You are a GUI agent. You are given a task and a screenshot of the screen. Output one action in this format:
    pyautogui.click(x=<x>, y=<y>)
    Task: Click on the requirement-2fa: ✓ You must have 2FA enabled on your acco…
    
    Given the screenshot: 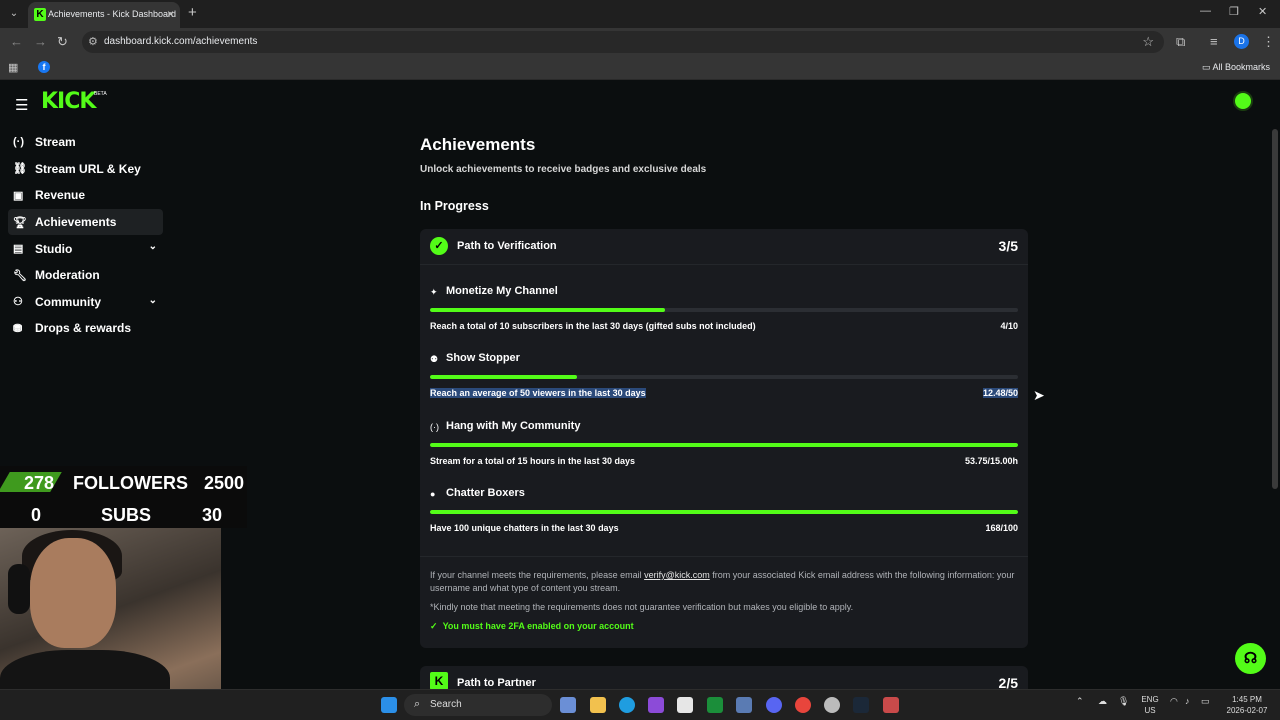 What is the action you would take?
    pyautogui.click(x=532, y=626)
    